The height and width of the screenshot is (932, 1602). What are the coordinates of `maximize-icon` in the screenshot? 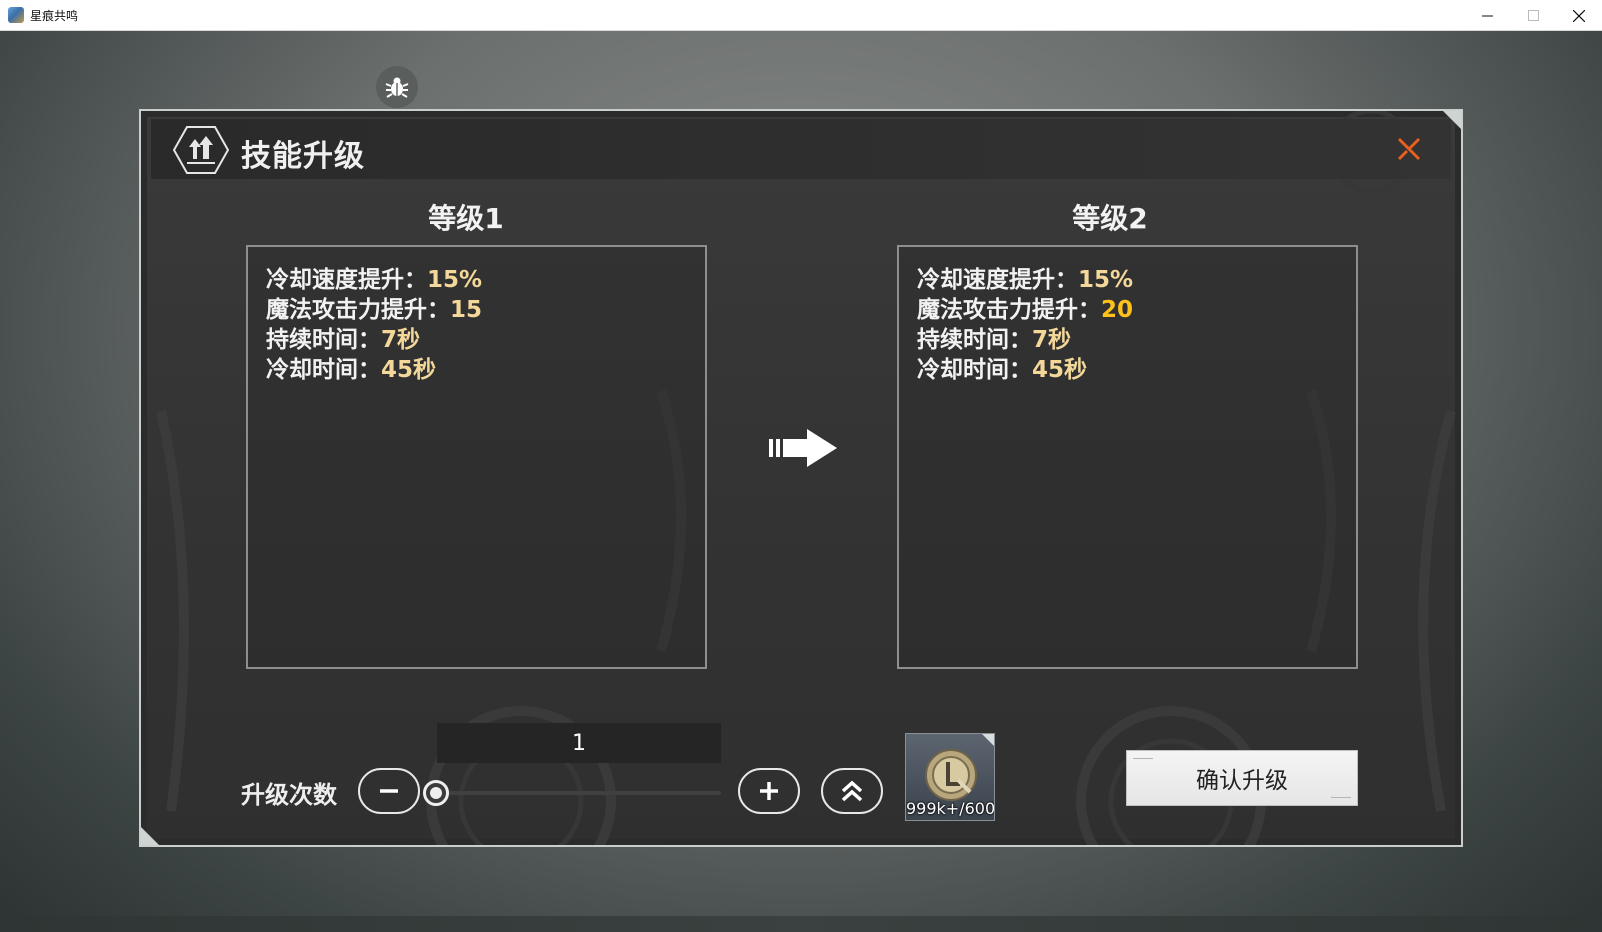 It's located at (1533, 15).